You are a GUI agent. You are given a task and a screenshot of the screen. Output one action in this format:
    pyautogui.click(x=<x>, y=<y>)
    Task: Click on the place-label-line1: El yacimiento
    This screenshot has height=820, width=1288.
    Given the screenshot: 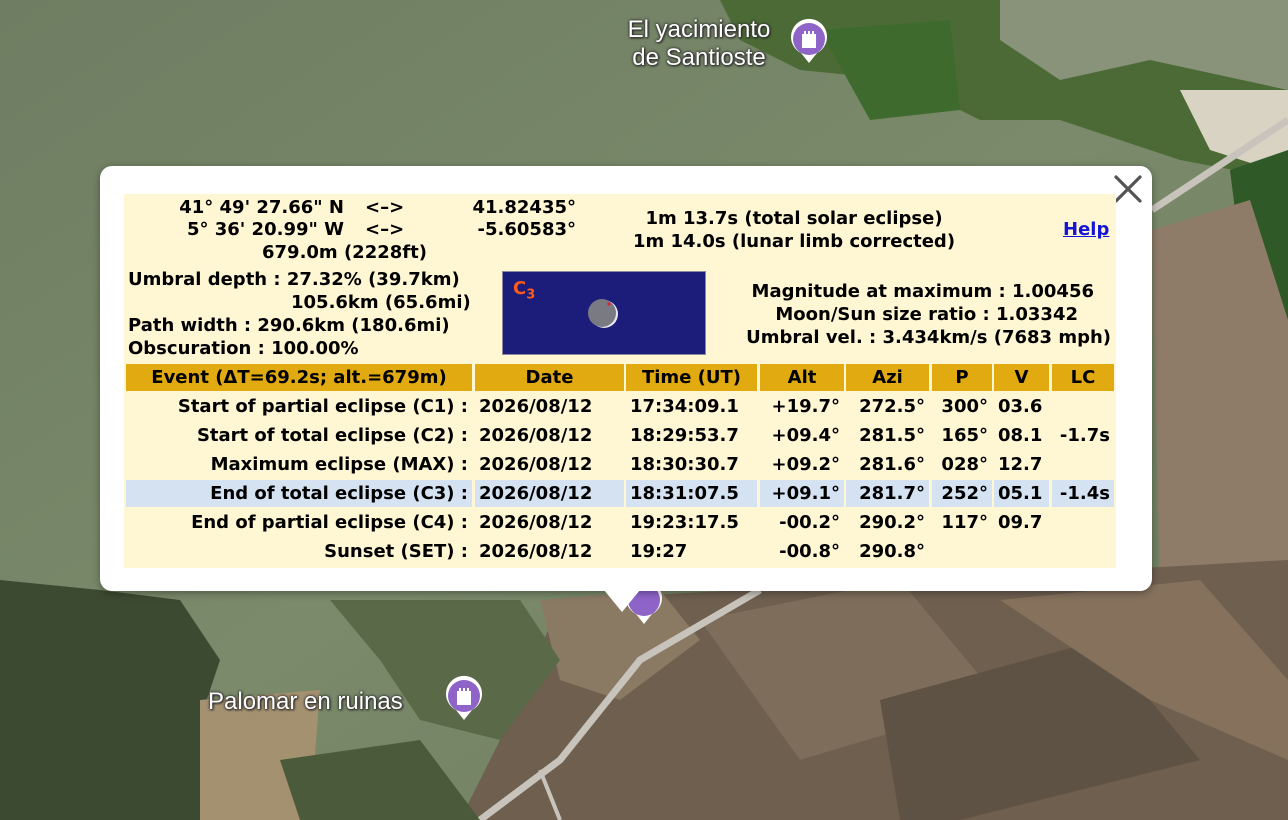 What is the action you would take?
    pyautogui.click(x=699, y=29)
    